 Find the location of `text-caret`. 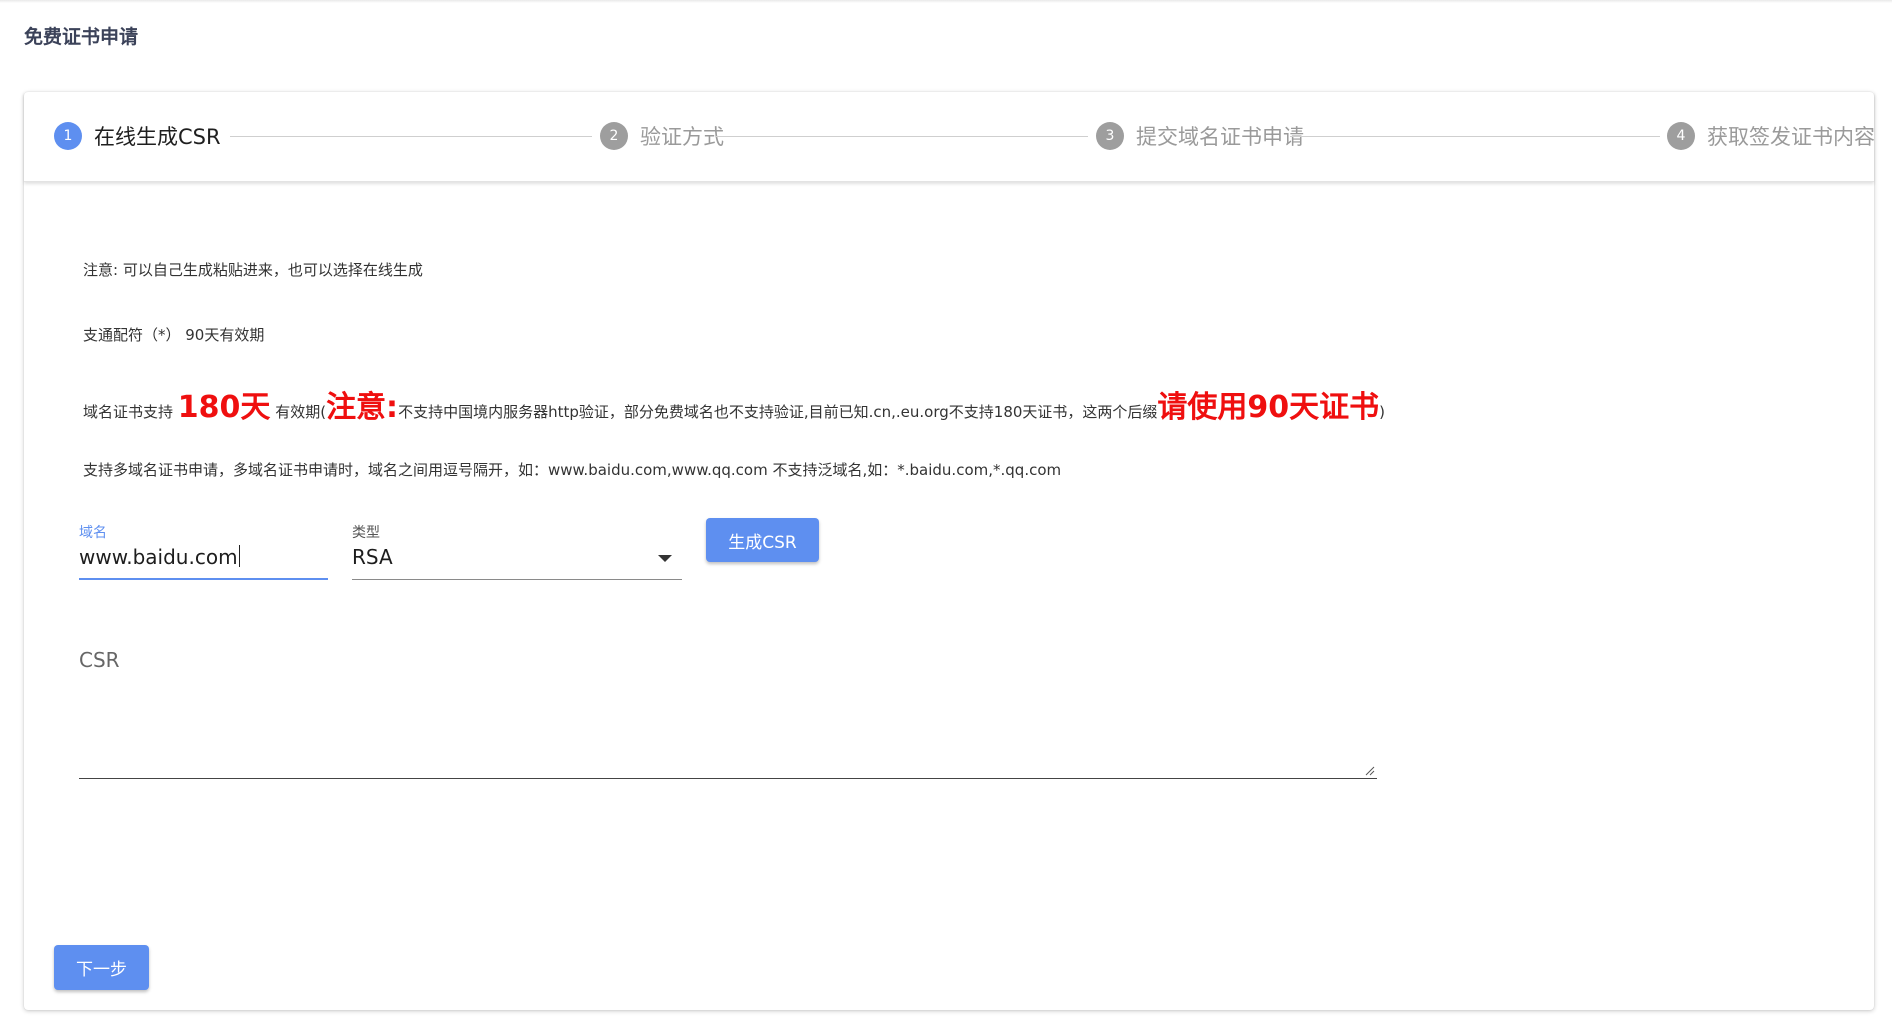

text-caret is located at coordinates (239, 556).